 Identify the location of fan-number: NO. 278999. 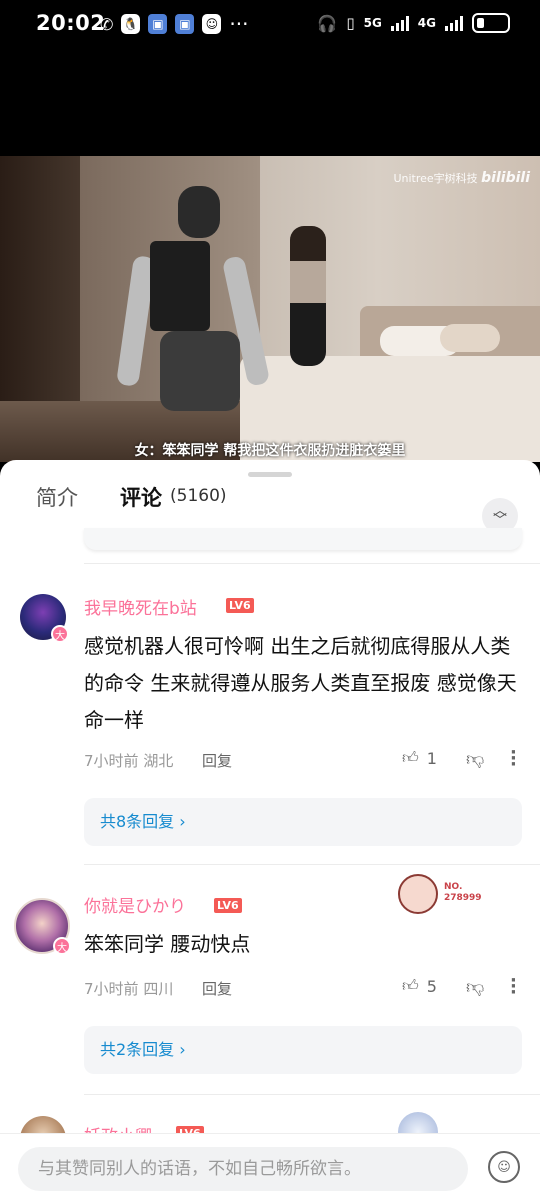
(463, 892).